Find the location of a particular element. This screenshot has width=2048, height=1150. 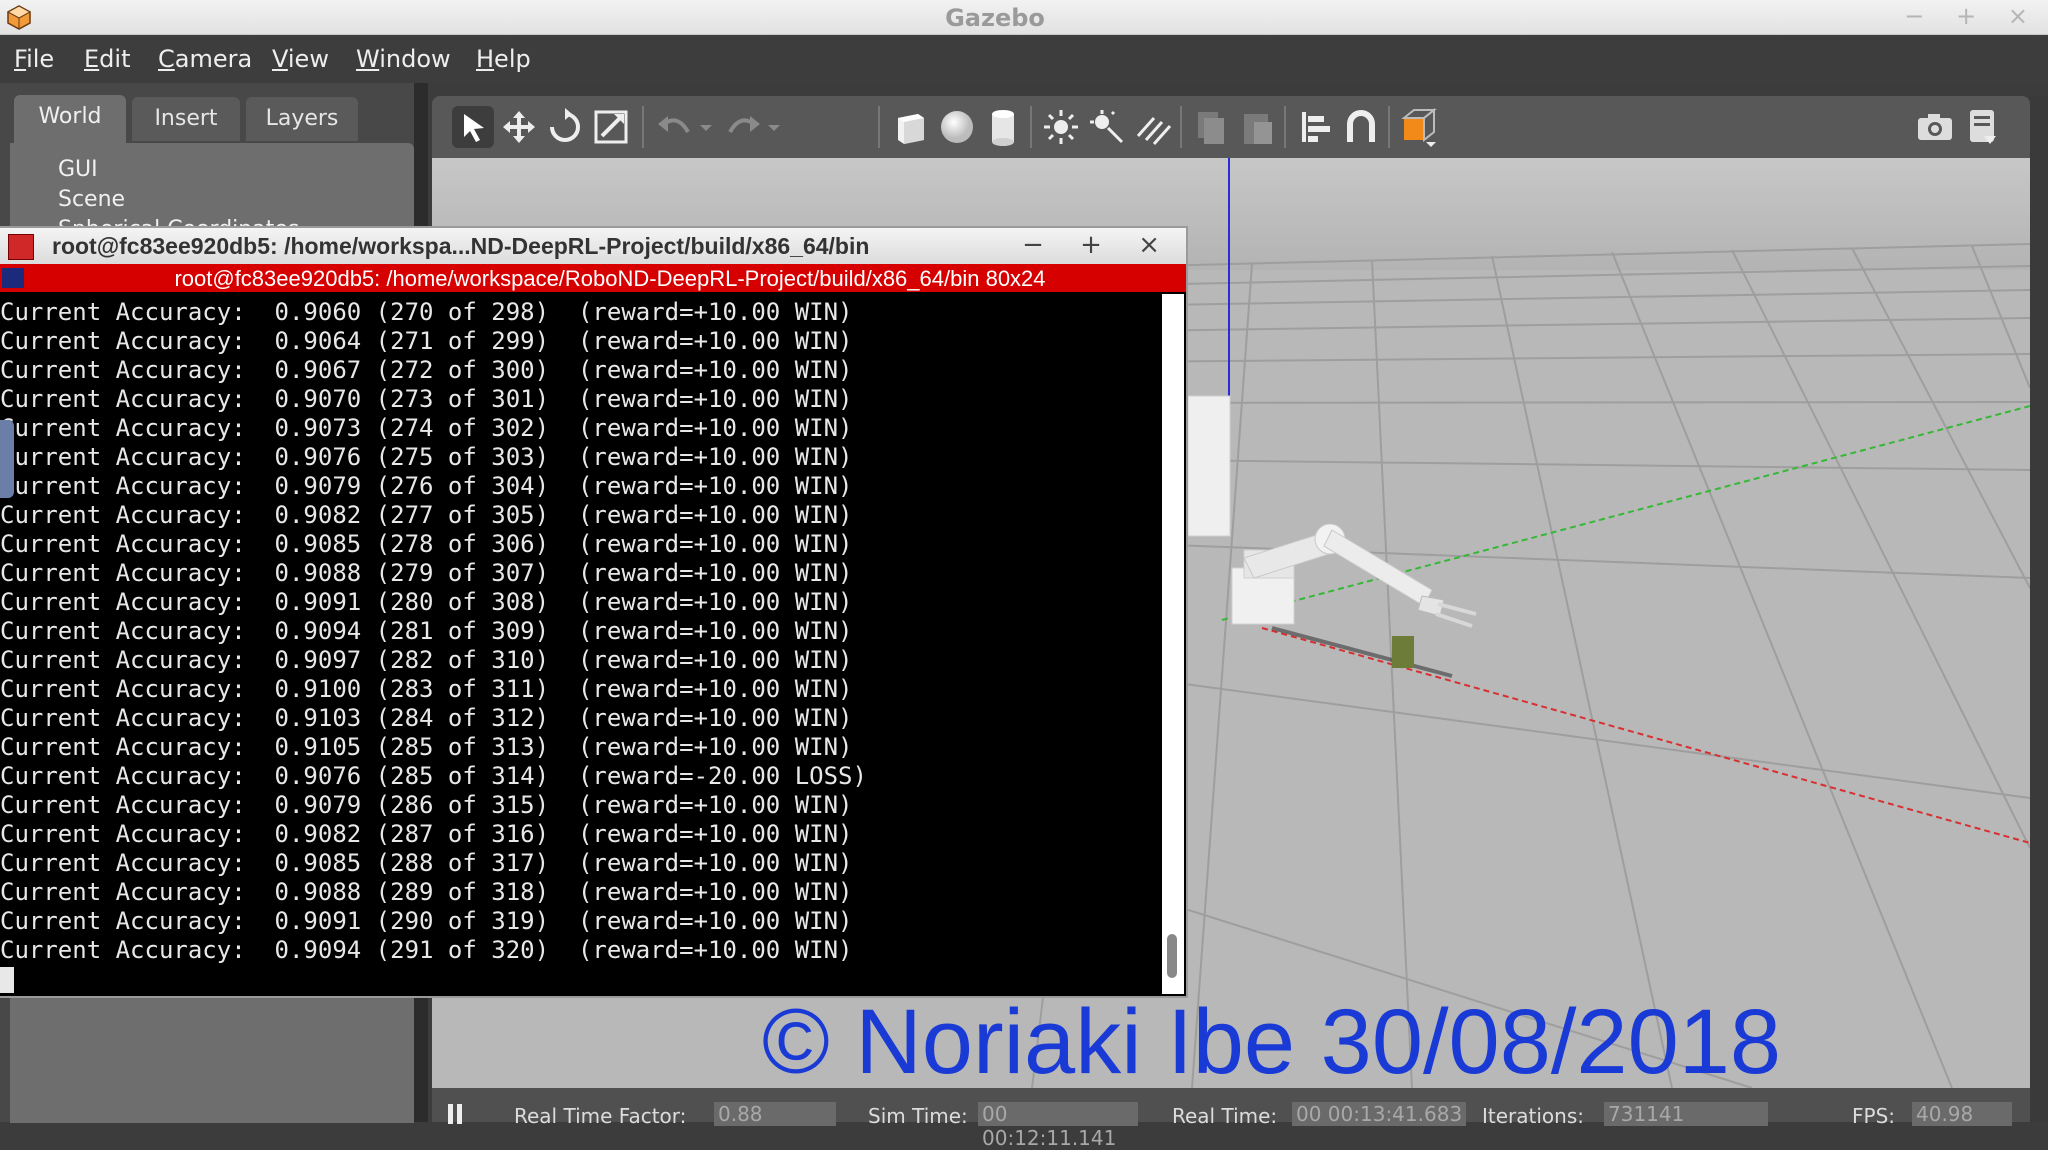

fps-value: 40.98 is located at coordinates (1962, 1114).